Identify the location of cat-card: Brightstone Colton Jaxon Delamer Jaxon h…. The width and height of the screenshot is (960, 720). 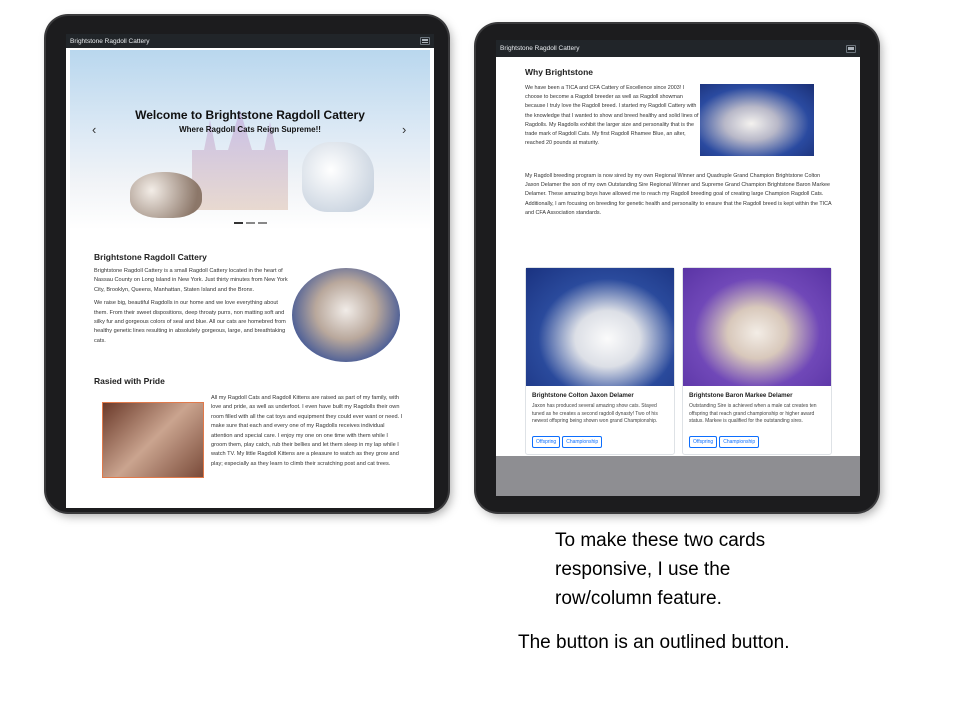
(600, 361).